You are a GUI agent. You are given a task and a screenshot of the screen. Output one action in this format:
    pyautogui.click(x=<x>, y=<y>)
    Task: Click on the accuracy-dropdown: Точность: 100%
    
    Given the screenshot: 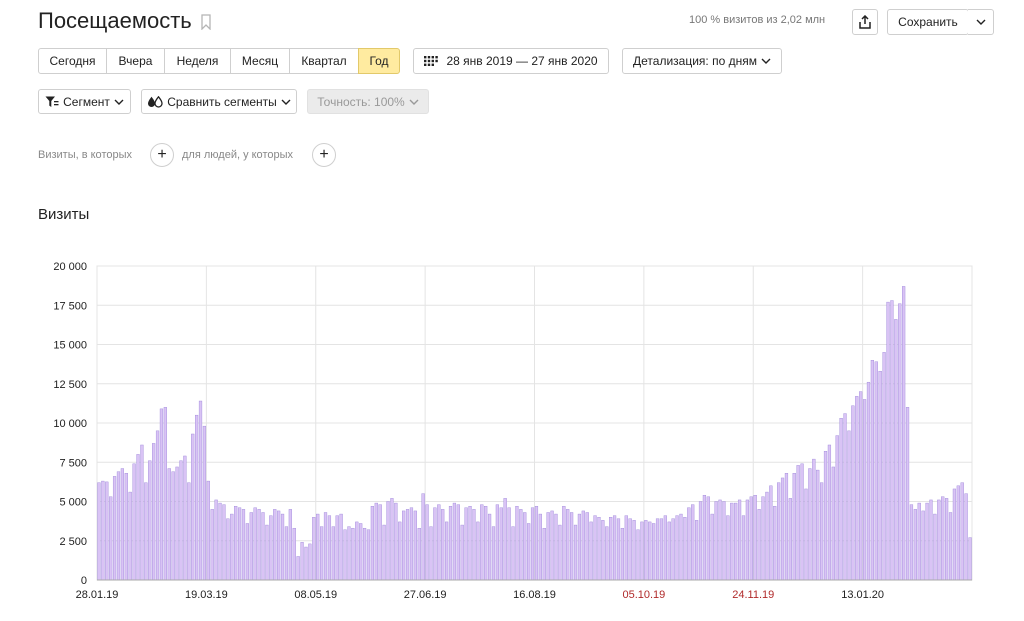 What is the action you would take?
    pyautogui.click(x=368, y=101)
    